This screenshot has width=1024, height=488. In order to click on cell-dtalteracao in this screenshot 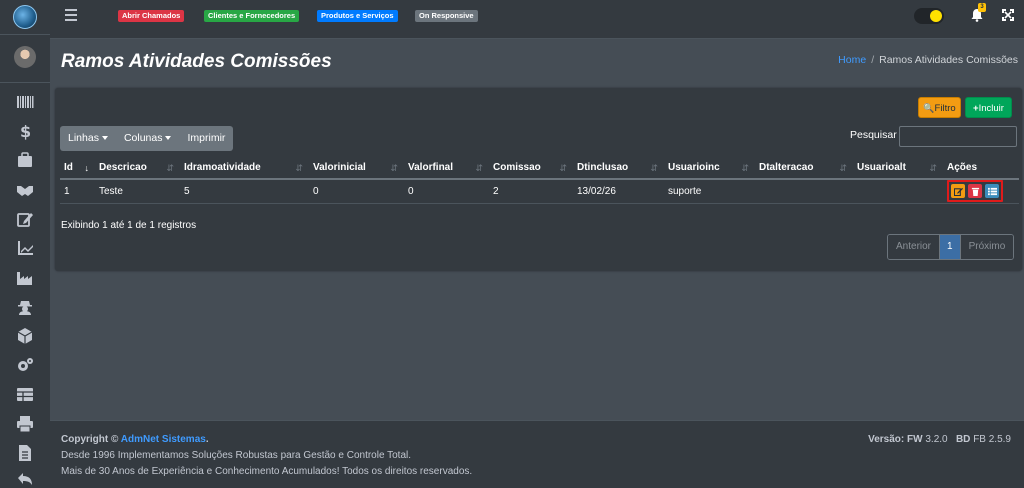, I will do `click(804, 191)`.